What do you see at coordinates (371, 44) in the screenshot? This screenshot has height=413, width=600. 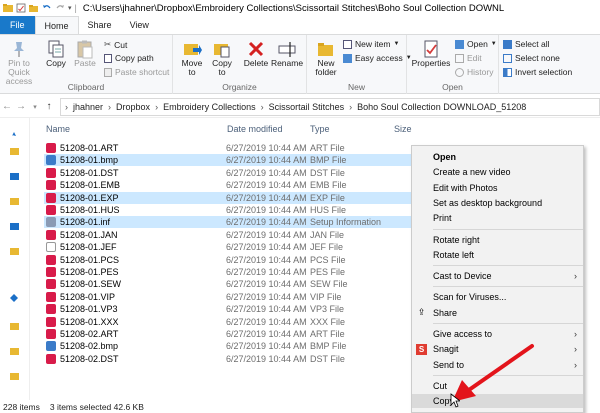 I see `new-item-button: New item ▼` at bounding box center [371, 44].